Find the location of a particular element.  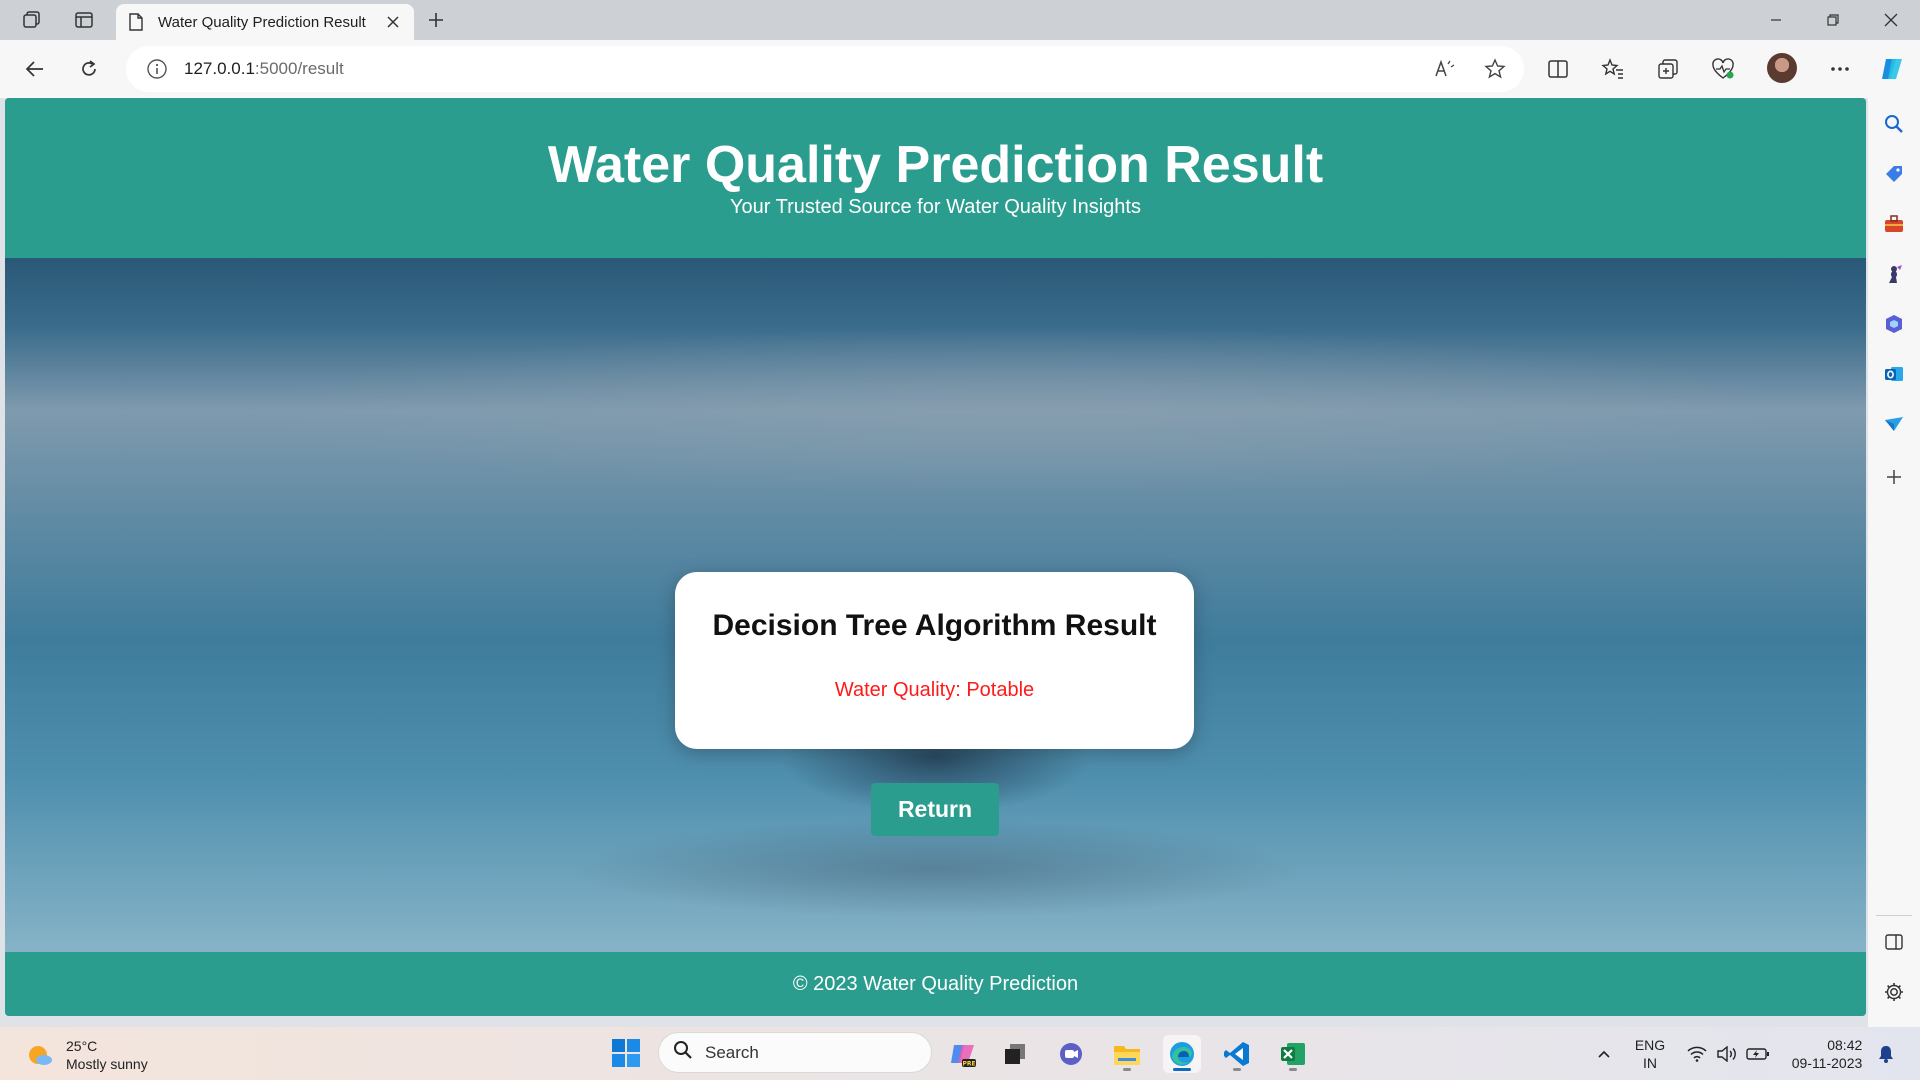

tab-actions-icon is located at coordinates (84, 20).